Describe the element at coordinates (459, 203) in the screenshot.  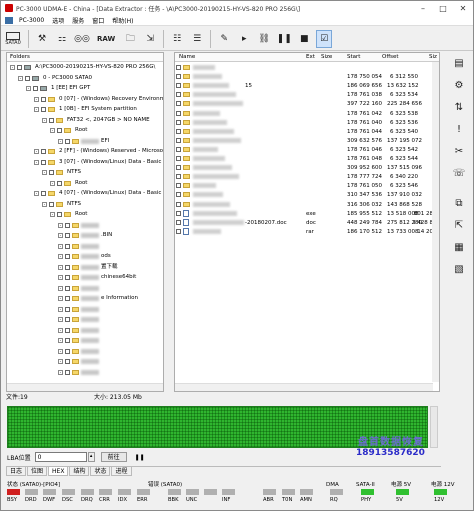
I see `copy-icon: ⧉` at that location.